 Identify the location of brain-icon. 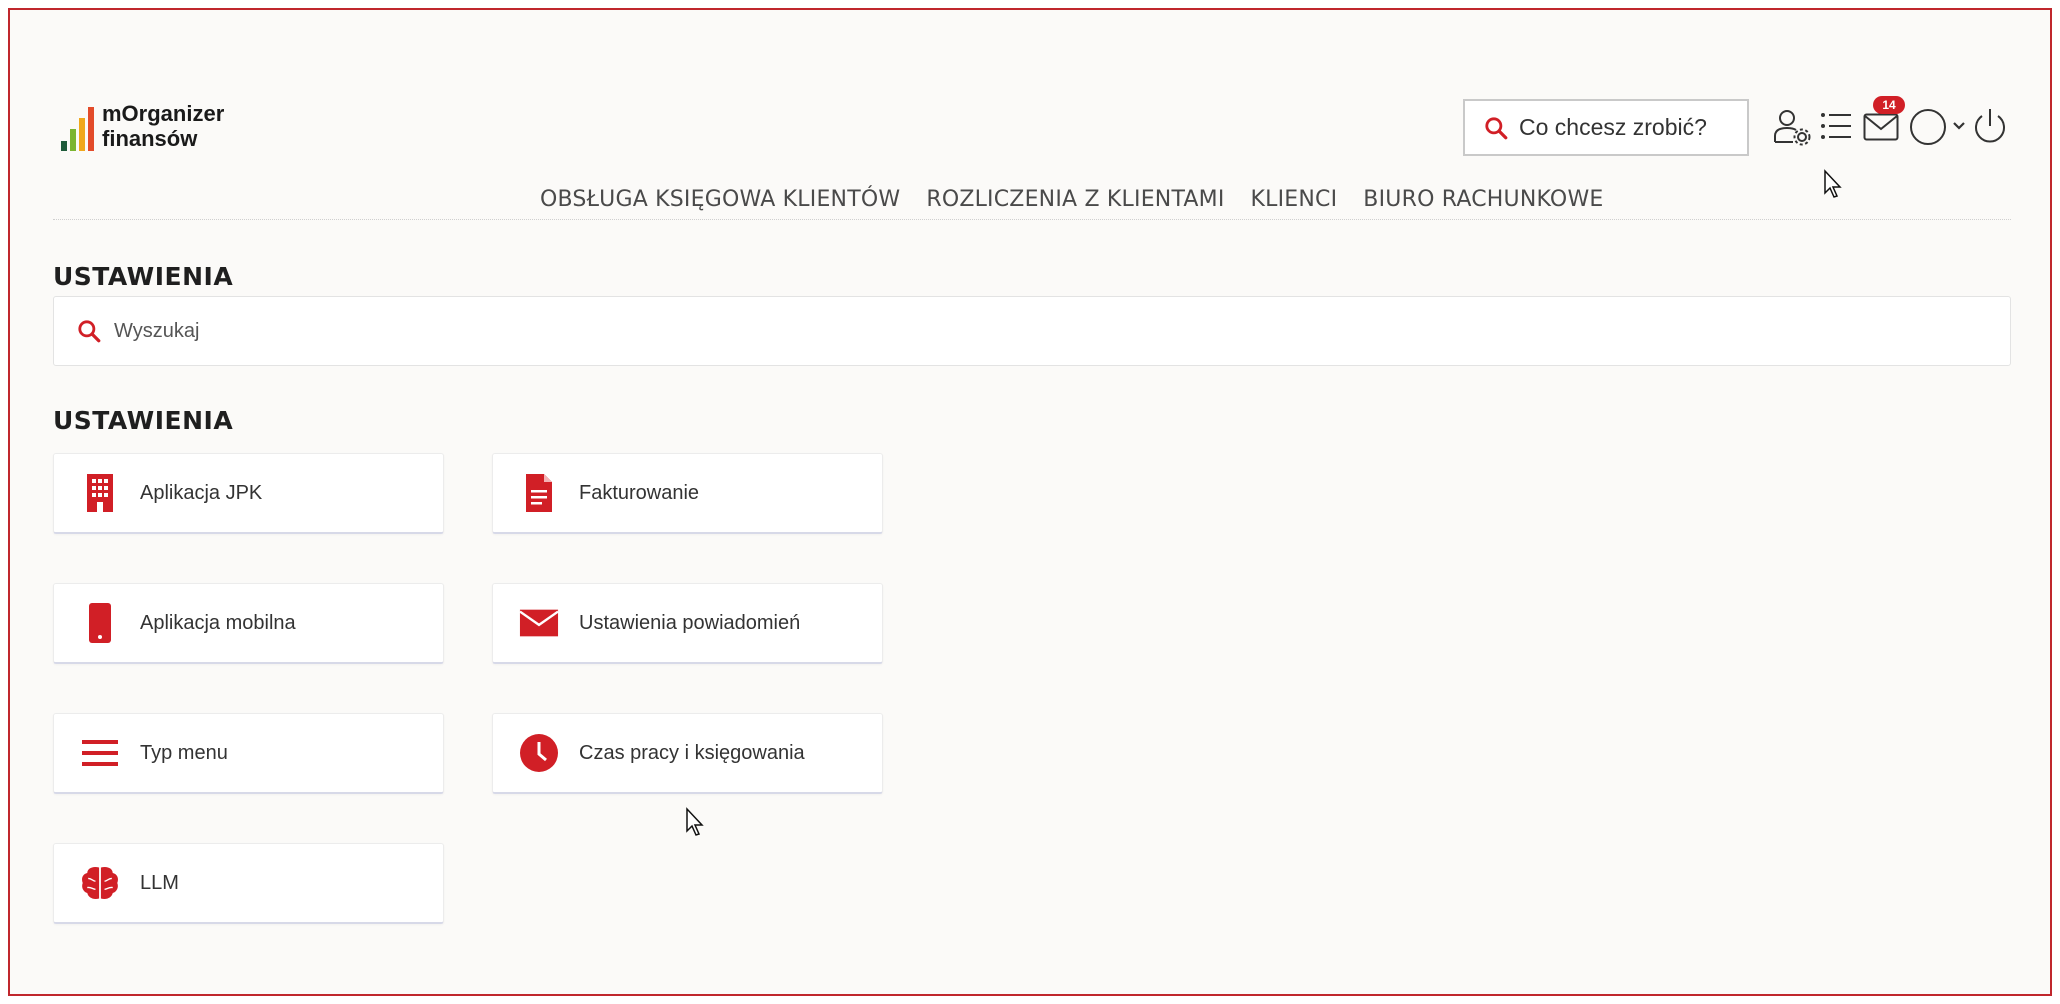
(100, 883).